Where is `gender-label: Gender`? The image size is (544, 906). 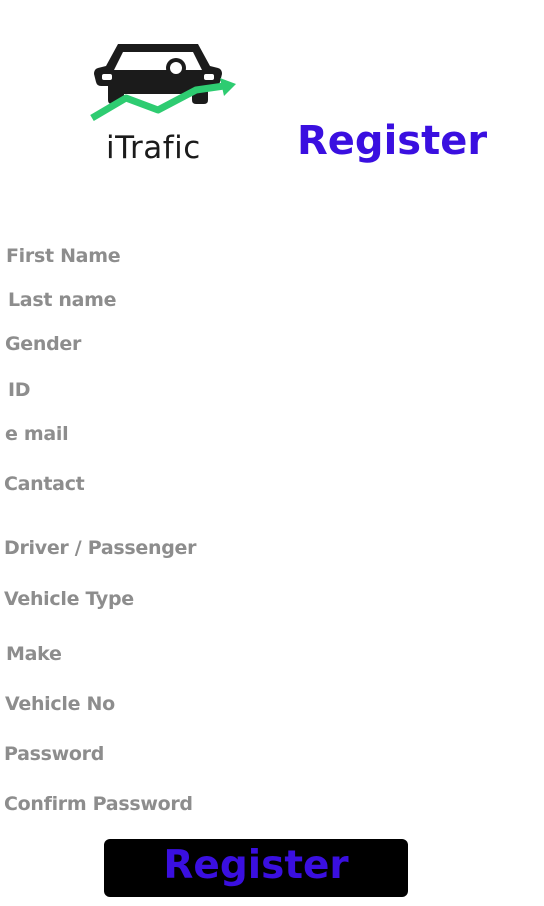
gender-label: Gender is located at coordinates (43, 344).